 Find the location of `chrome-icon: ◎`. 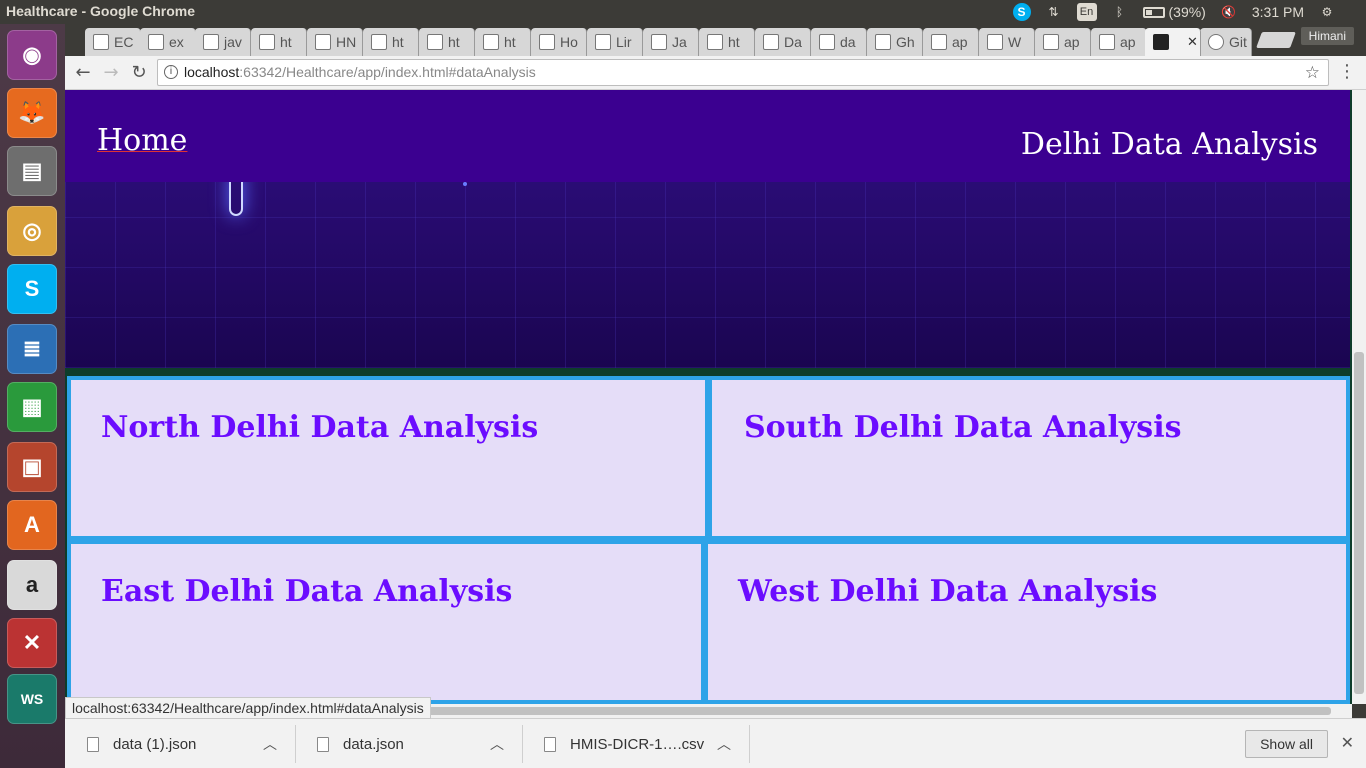

chrome-icon: ◎ is located at coordinates (32, 231).